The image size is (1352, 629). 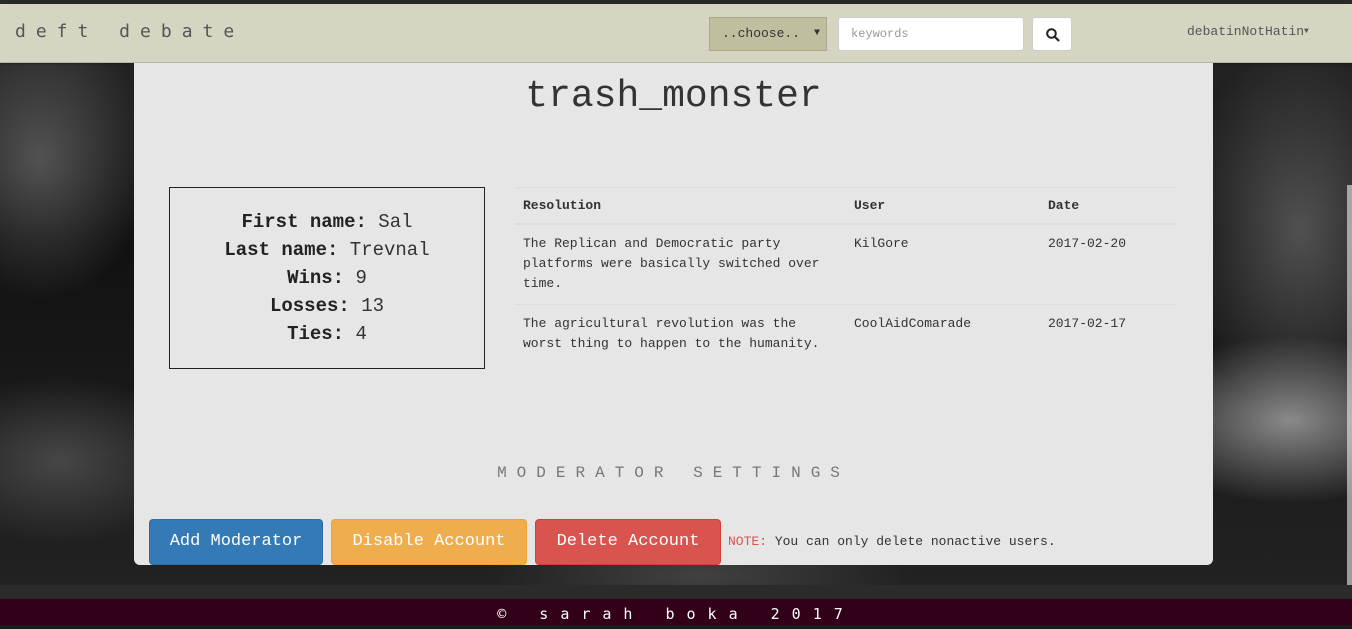 What do you see at coordinates (395, 222) in the screenshot?
I see `first-name-value: Sal` at bounding box center [395, 222].